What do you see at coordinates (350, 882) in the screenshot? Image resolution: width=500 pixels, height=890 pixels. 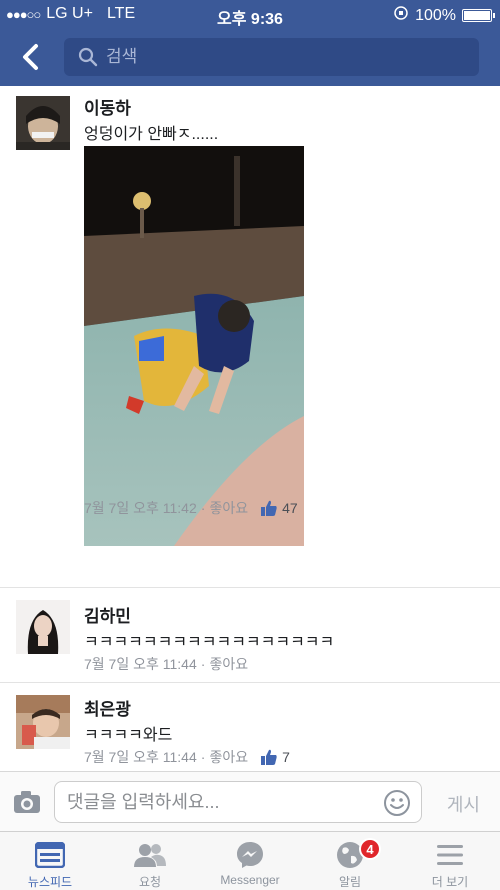 I see `tab-label: 알림` at bounding box center [350, 882].